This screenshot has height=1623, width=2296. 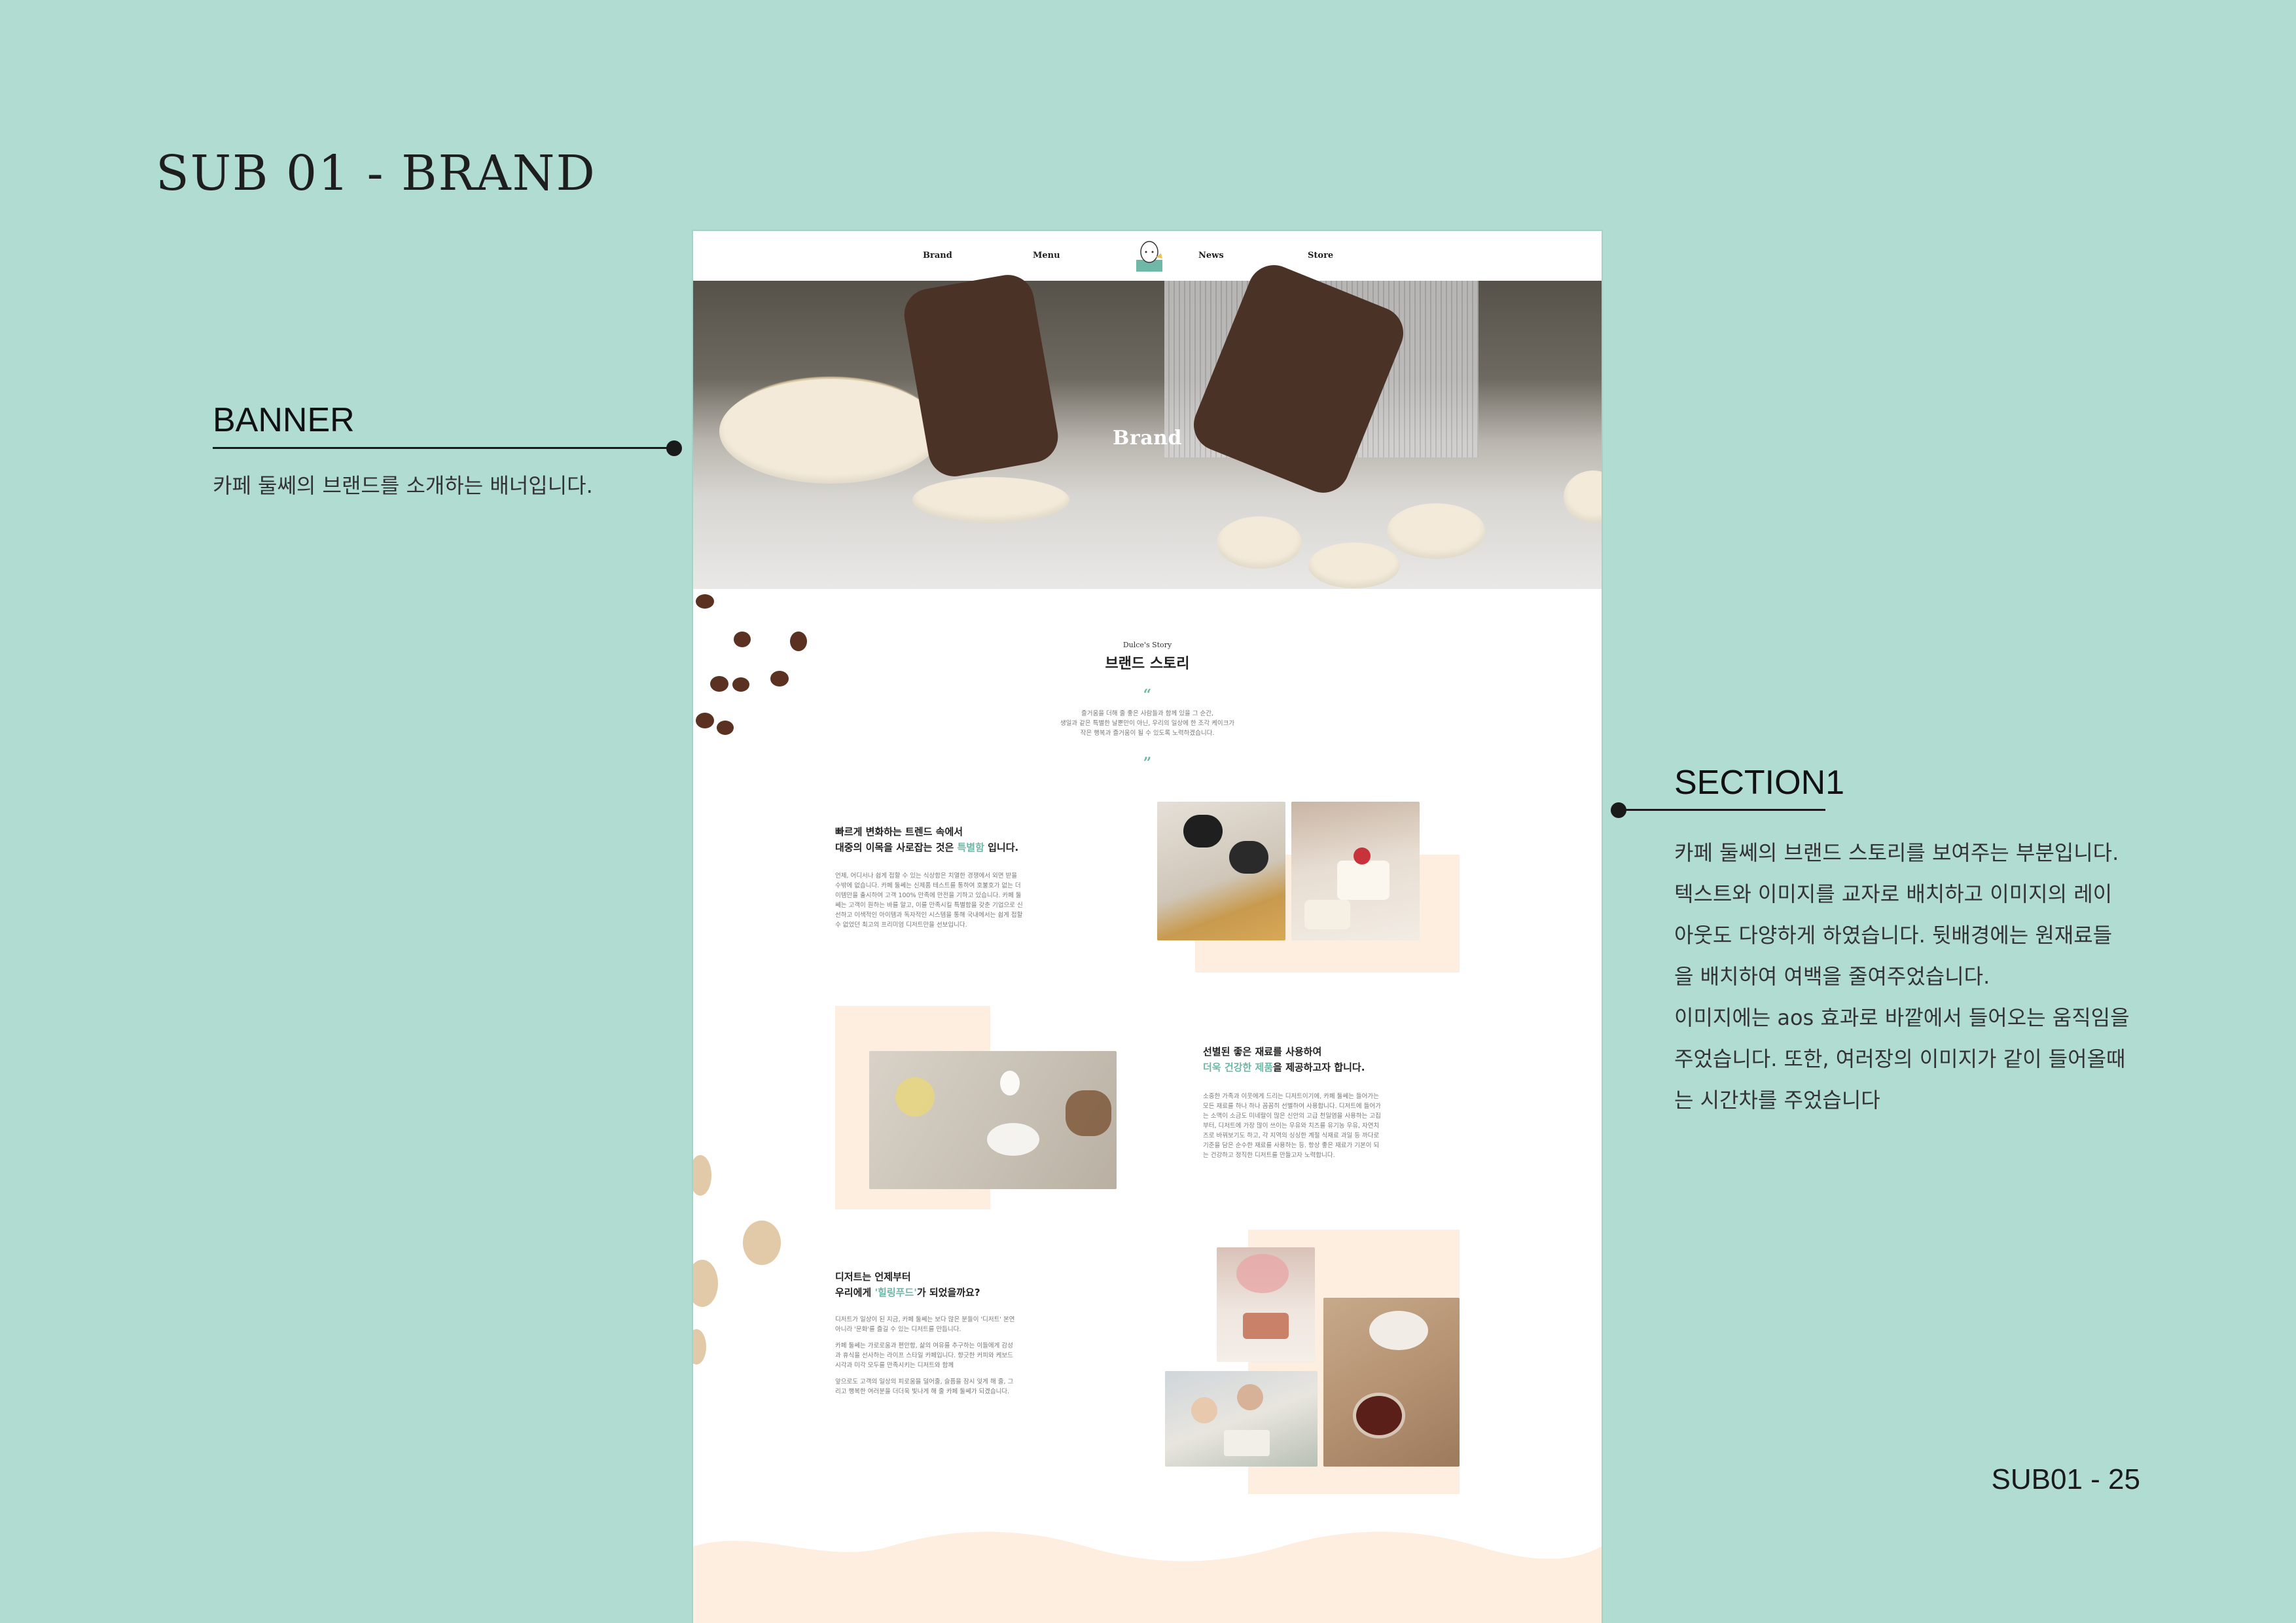 What do you see at coordinates (1147, 764) in the screenshot?
I see `close-quote-mark: ”` at bounding box center [1147, 764].